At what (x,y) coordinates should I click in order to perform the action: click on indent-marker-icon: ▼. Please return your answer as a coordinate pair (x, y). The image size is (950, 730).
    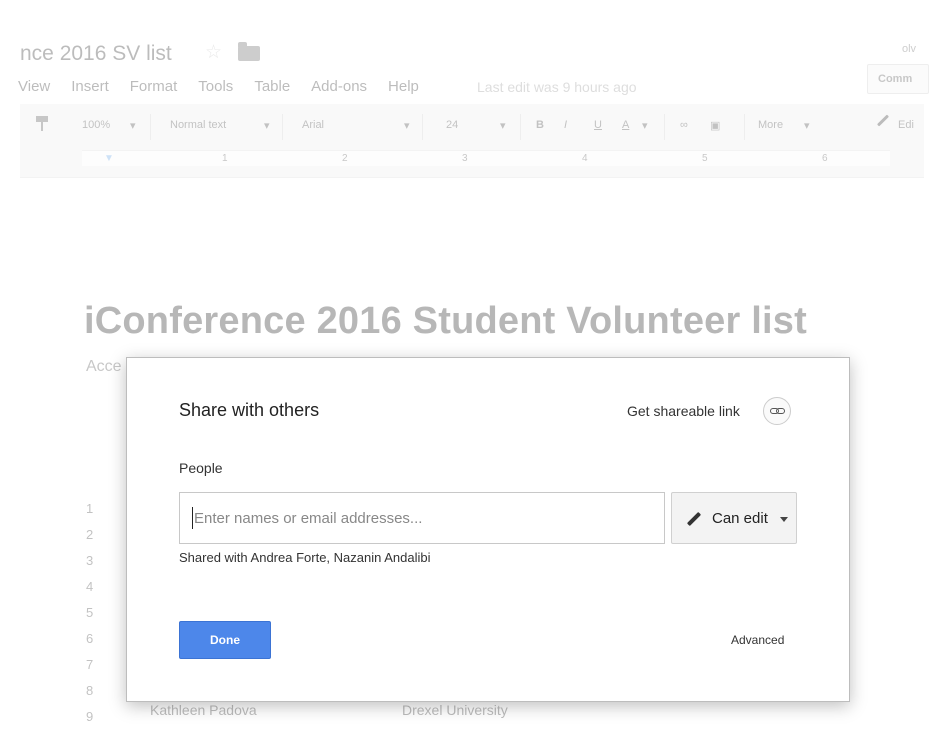
    Looking at the image, I should click on (109, 158).